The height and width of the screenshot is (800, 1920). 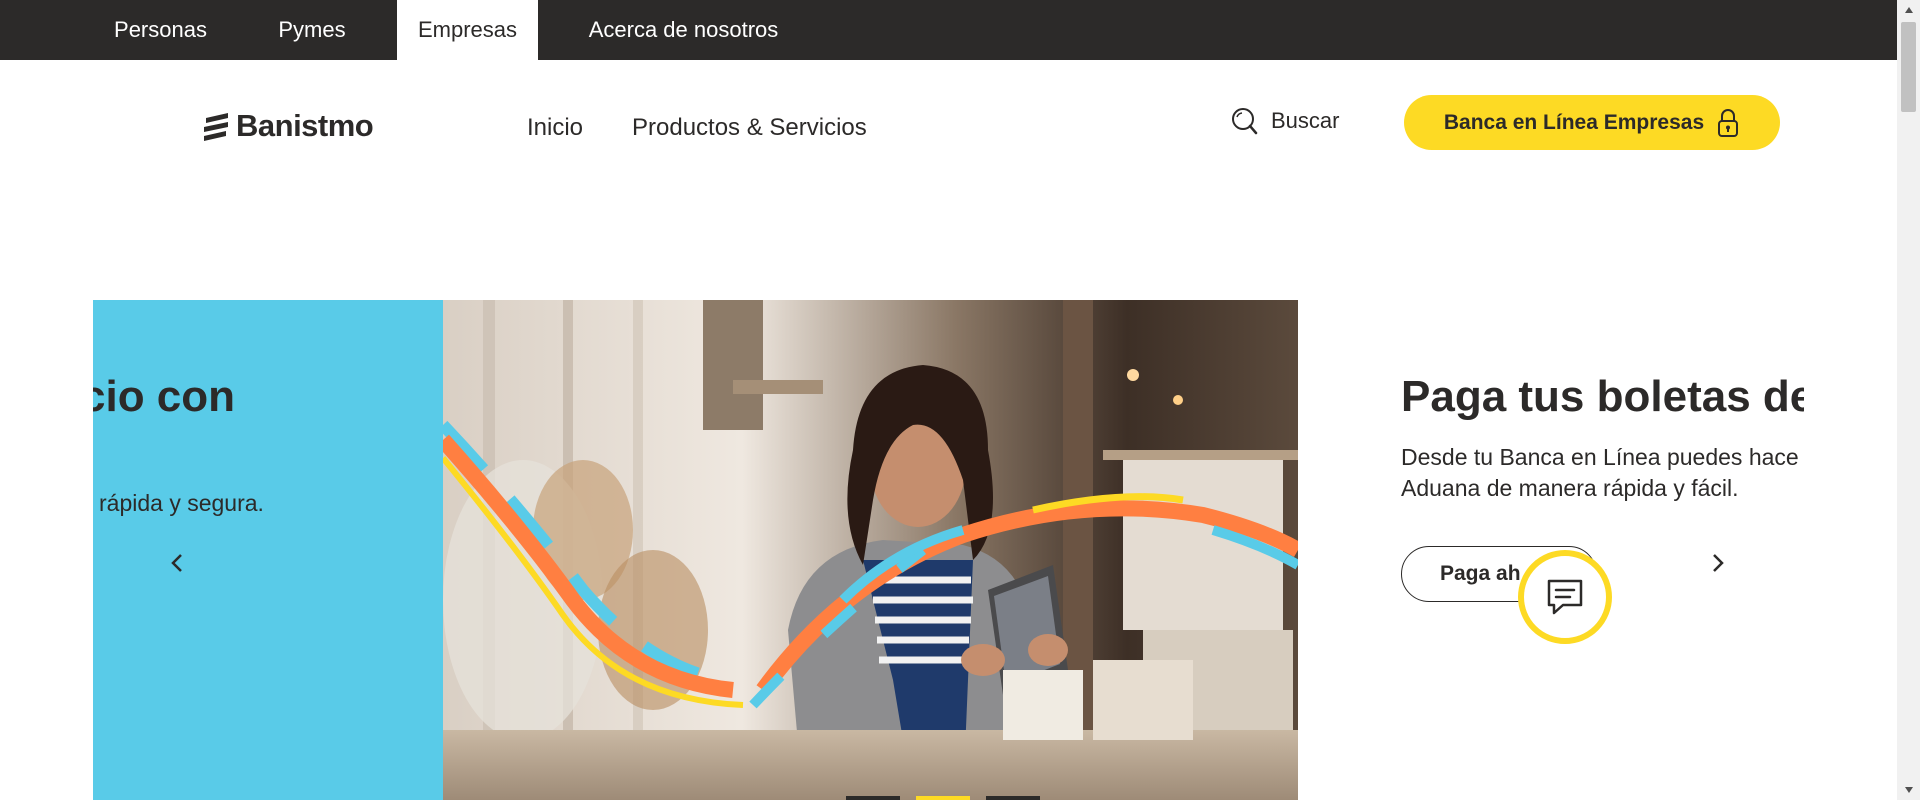 What do you see at coordinates (216, 127) in the screenshot?
I see `banistmo-logo-mark-icon` at bounding box center [216, 127].